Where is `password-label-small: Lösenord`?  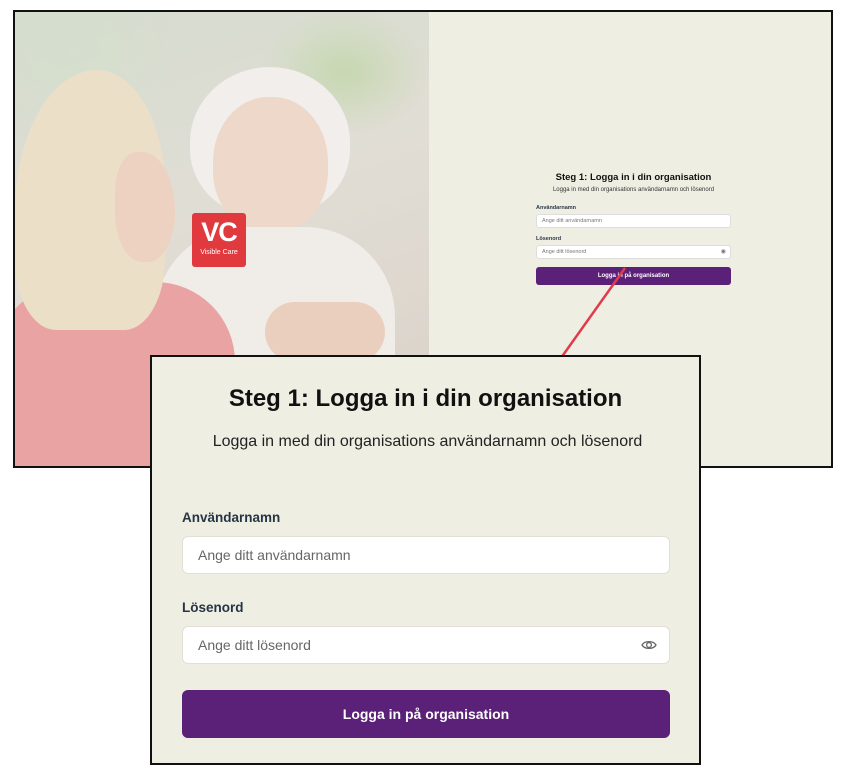 password-label-small: Lösenord is located at coordinates (549, 239).